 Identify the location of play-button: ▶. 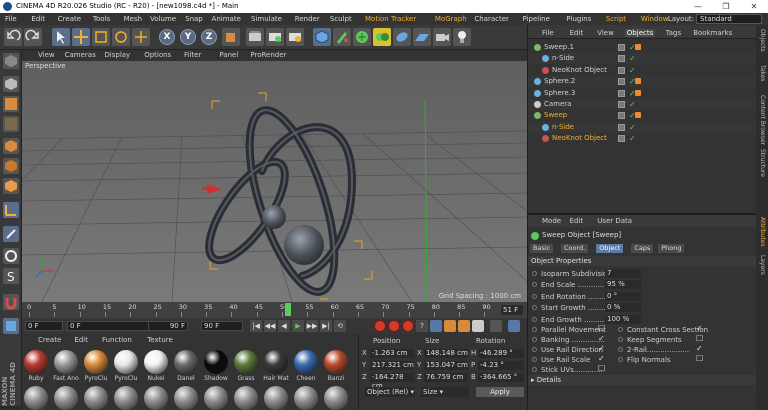
(298, 326).